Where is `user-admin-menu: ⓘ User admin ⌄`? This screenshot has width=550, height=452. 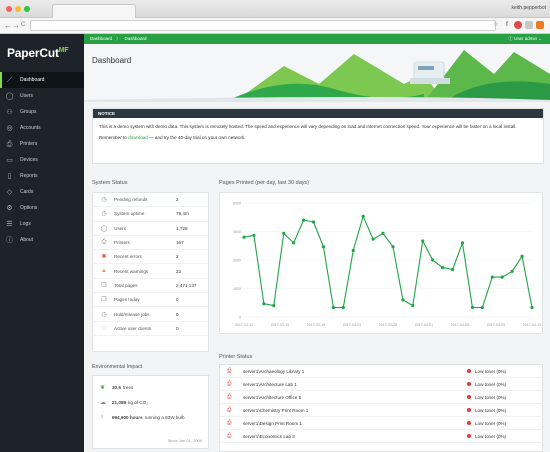 user-admin-menu: ⓘ User admin ⌄ is located at coordinates (525, 39).